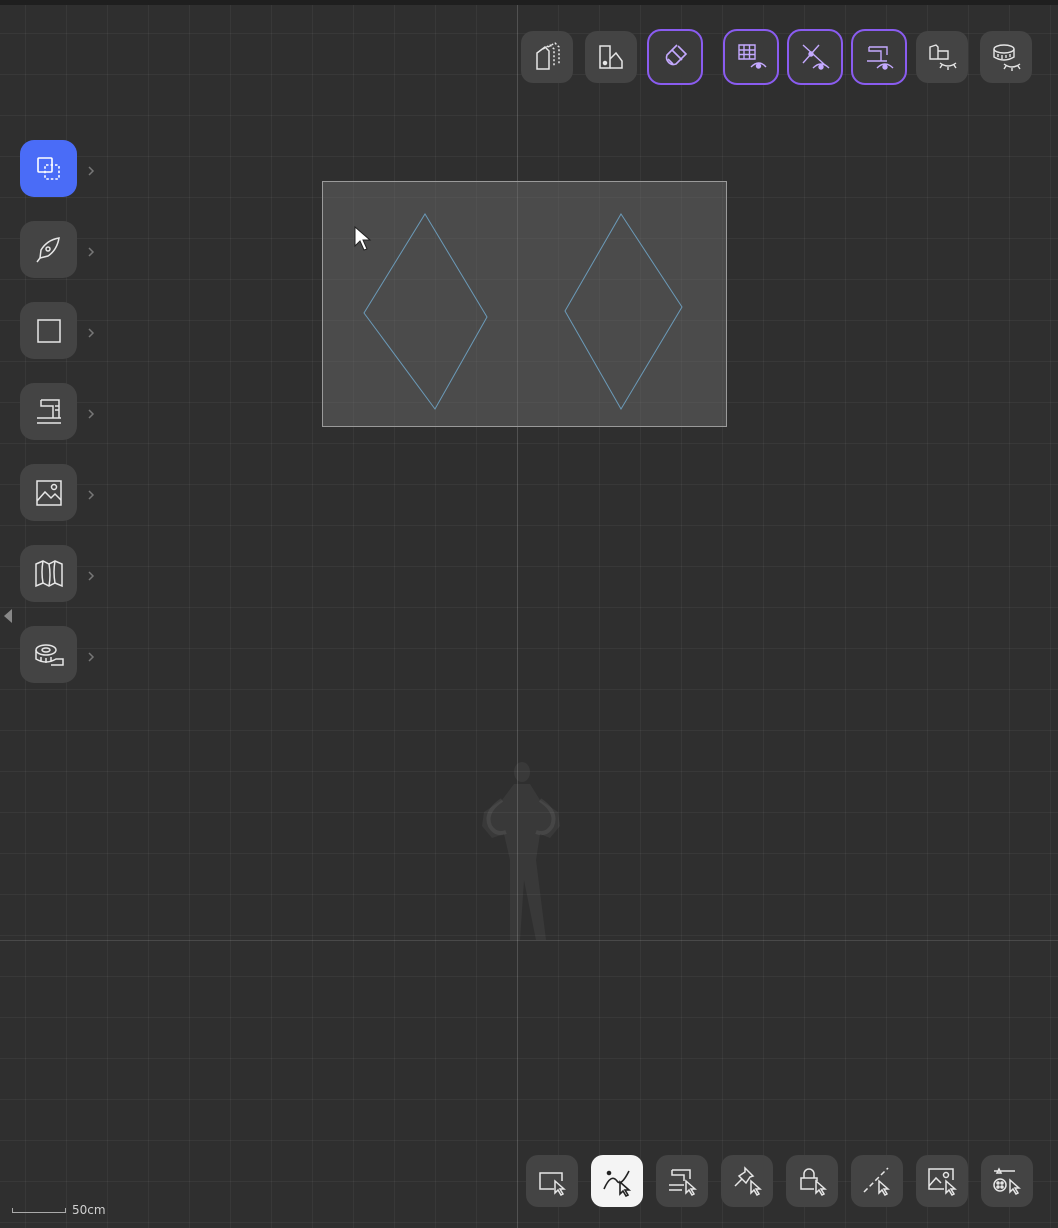 The width and height of the screenshot is (1058, 1228). I want to click on sewing-visibility-button, so click(879, 57).